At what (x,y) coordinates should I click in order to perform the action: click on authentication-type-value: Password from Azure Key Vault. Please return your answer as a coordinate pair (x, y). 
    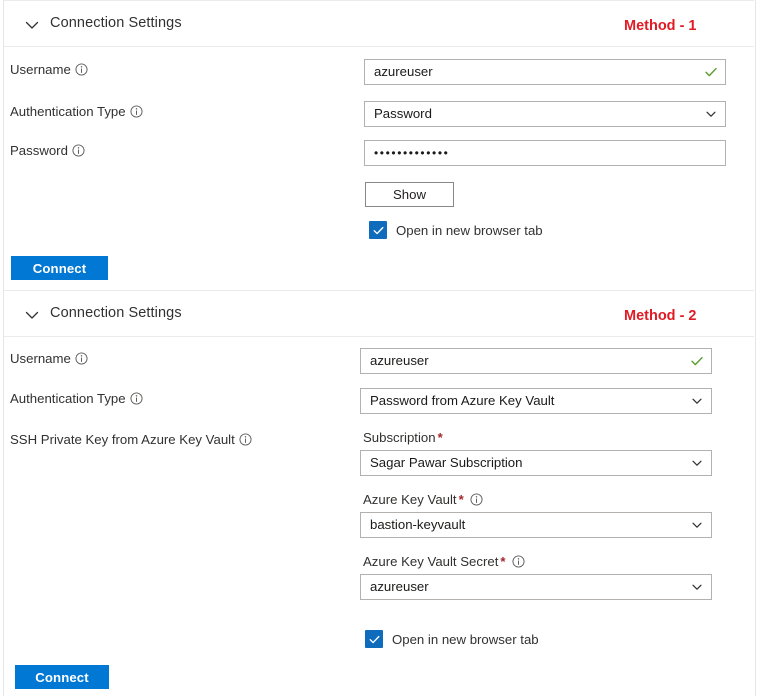
    Looking at the image, I should click on (462, 400).